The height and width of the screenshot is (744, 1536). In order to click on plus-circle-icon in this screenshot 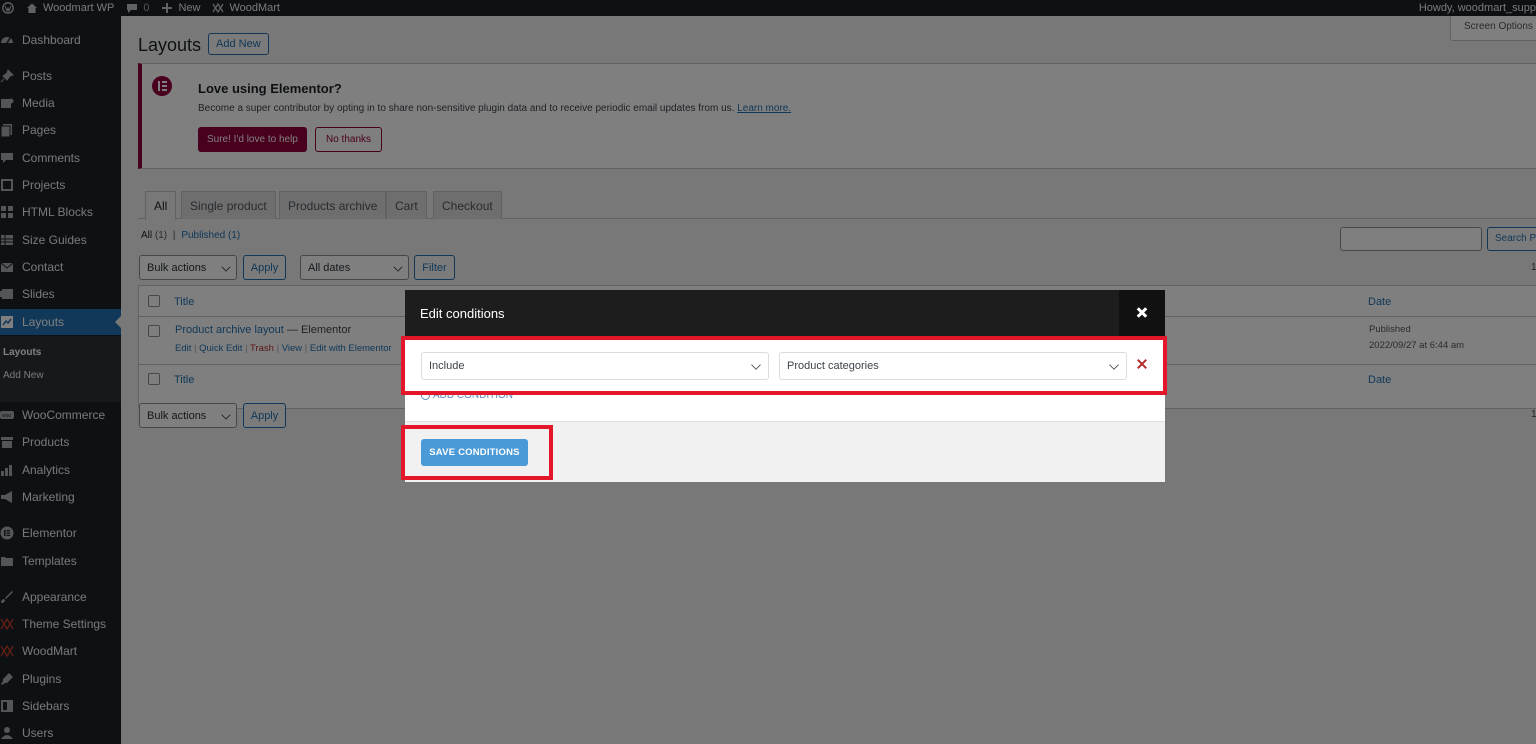, I will do `click(425, 395)`.